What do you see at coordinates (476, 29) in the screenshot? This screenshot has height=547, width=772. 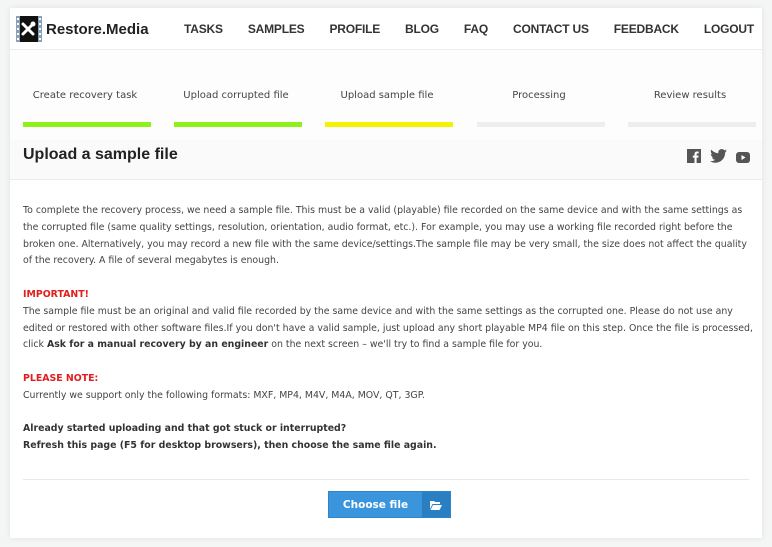 I see `nav-faq: FAQ` at bounding box center [476, 29].